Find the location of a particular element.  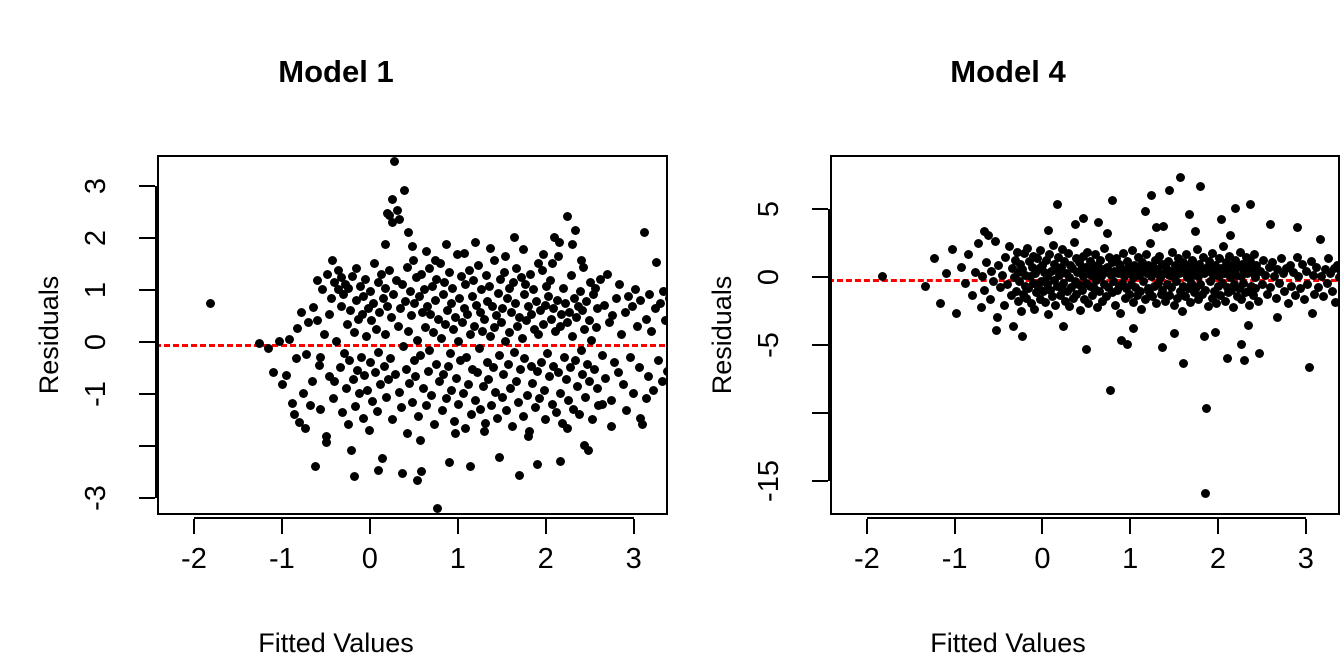

x-axis-tick-label: 0 is located at coordinates (369, 559).